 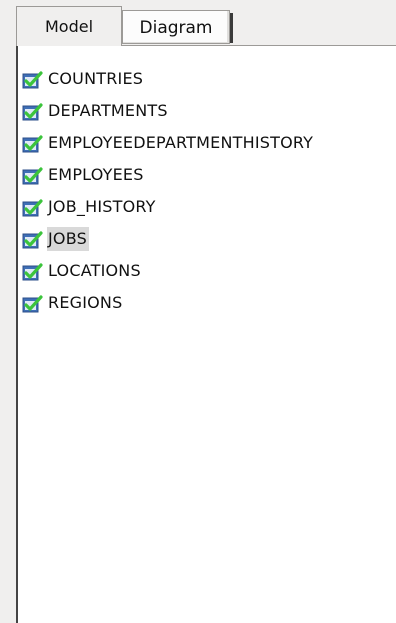 I want to click on tree-item-regions: REGIONS, so click(x=166, y=303).